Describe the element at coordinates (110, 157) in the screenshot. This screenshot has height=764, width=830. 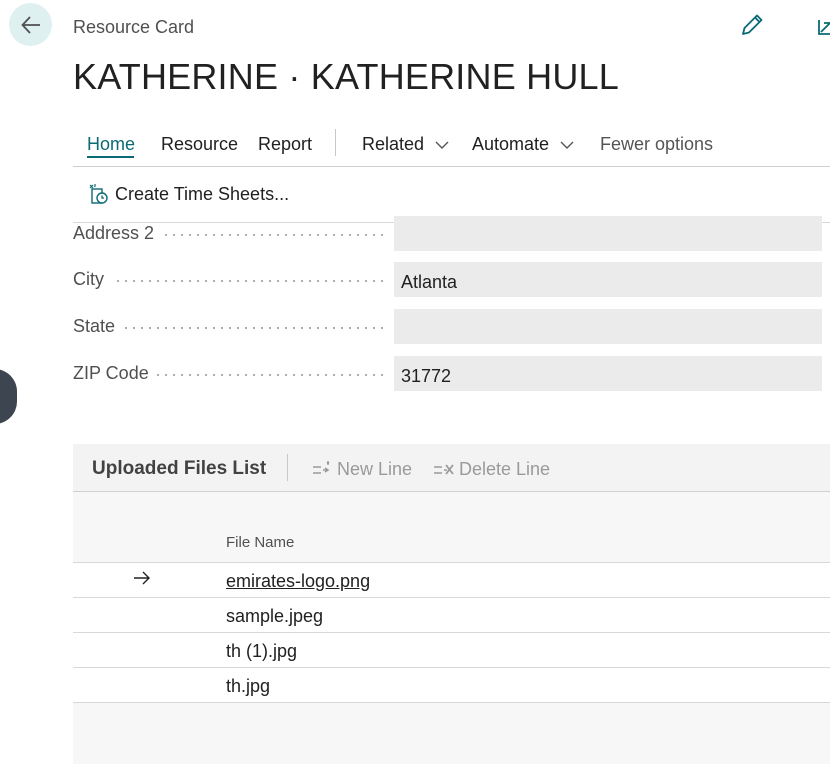
I see `active-tab-indicator` at that location.